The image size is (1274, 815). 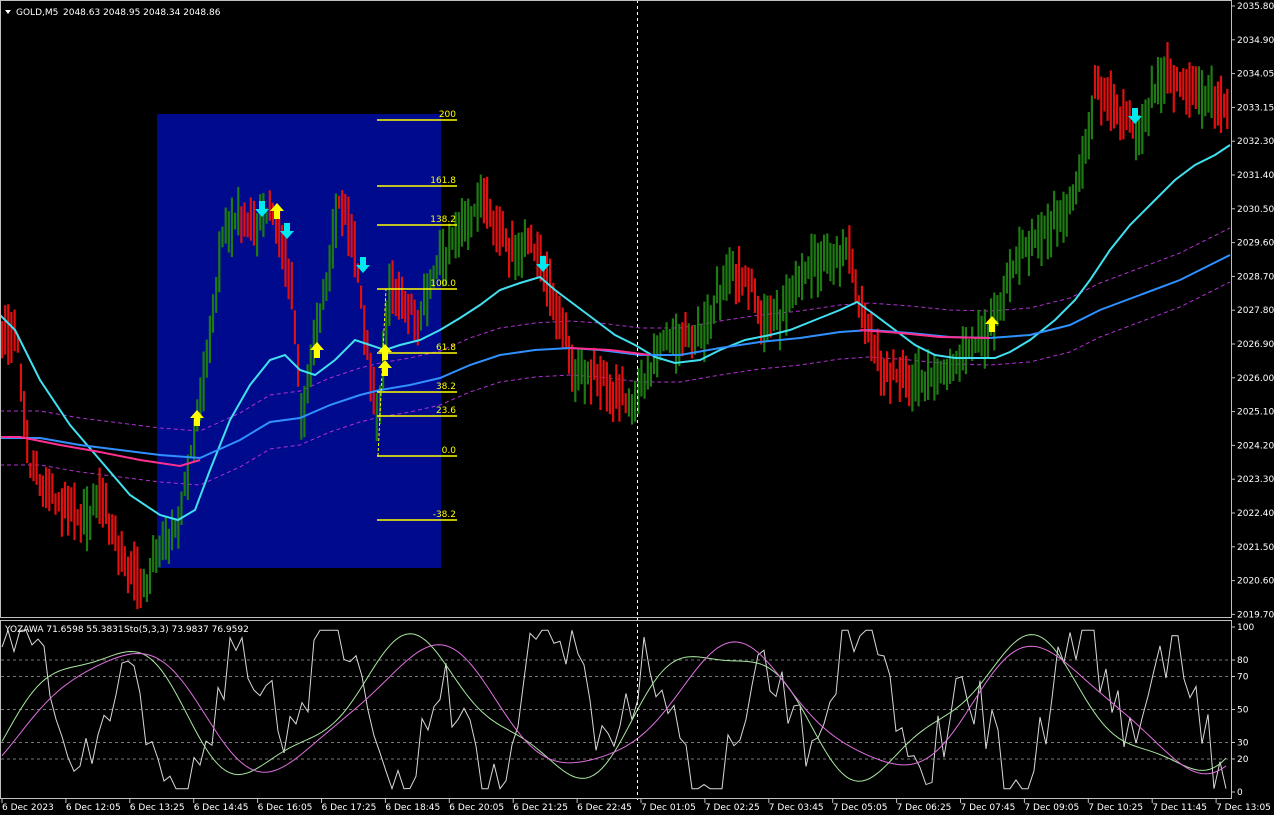 What do you see at coordinates (668, 808) in the screenshot?
I see `time-tick-label: 7 Dec 01:05` at bounding box center [668, 808].